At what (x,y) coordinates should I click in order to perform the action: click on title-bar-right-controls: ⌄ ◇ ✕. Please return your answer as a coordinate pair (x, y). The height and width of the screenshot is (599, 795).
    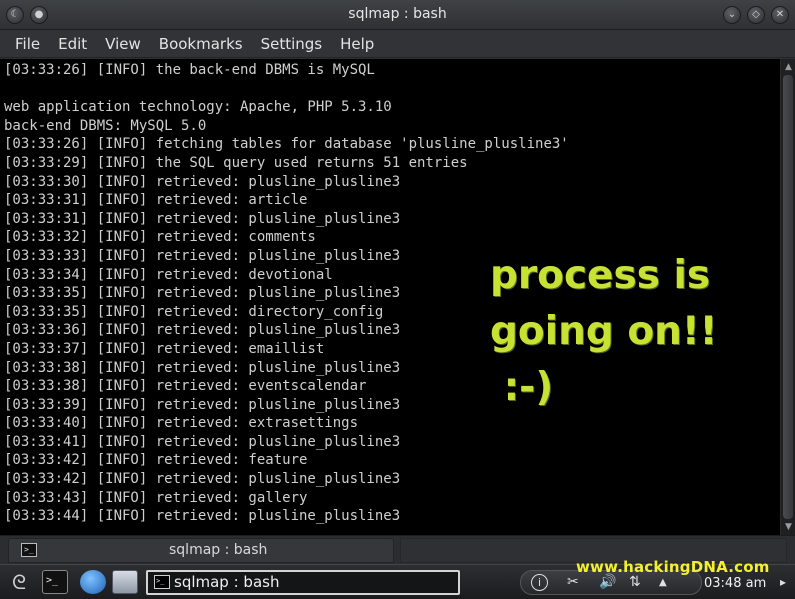
    Looking at the image, I should click on (756, 15).